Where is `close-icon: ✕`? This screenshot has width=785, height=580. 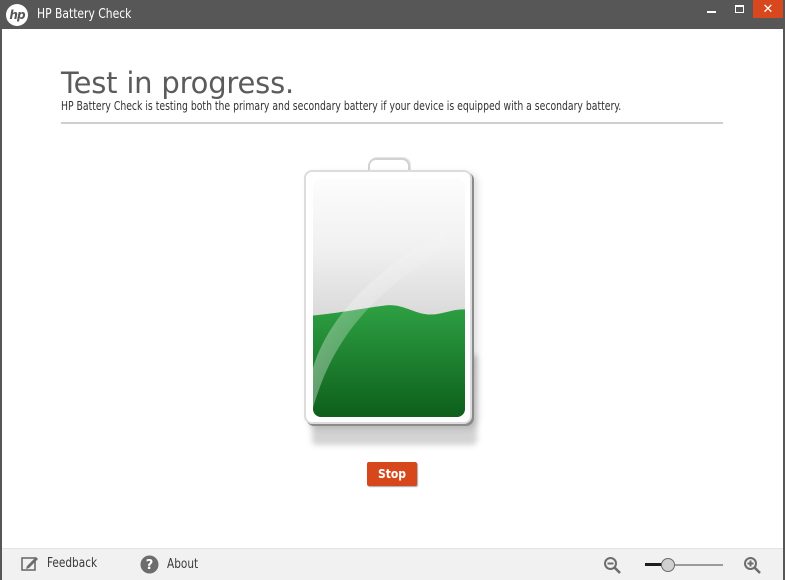
close-icon: ✕ is located at coordinates (768, 8).